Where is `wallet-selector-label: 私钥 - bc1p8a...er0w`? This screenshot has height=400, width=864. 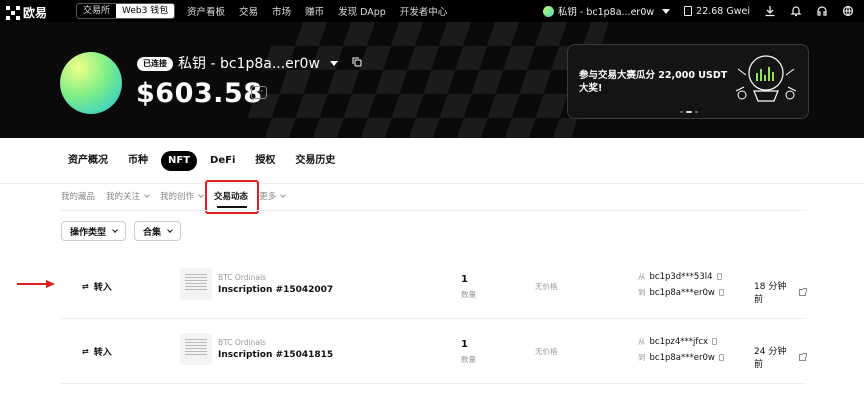 wallet-selector-label: 私钥 - bc1p8a...er0w is located at coordinates (606, 12).